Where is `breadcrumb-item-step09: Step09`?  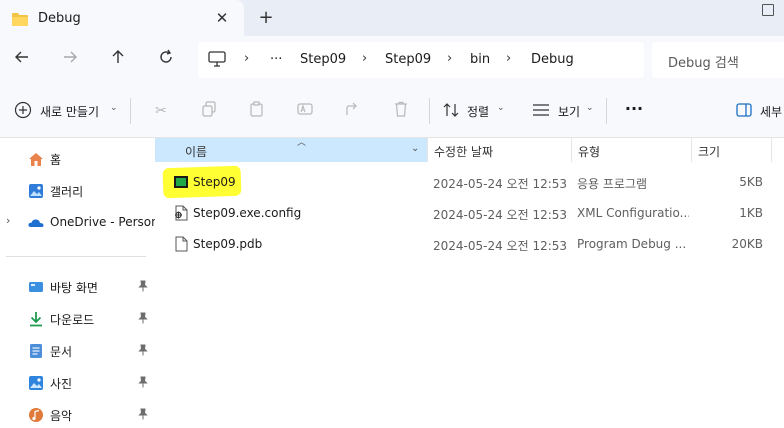
breadcrumb-item-step09: Step09 is located at coordinates (408, 59).